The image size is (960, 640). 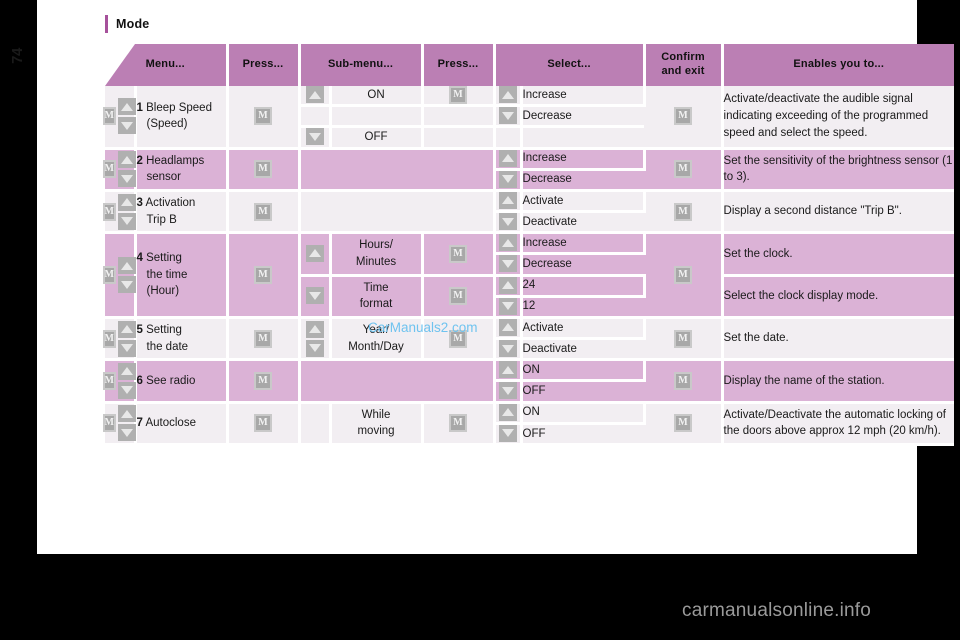 I want to click on confirm-button-row-5: M, so click(x=684, y=339).